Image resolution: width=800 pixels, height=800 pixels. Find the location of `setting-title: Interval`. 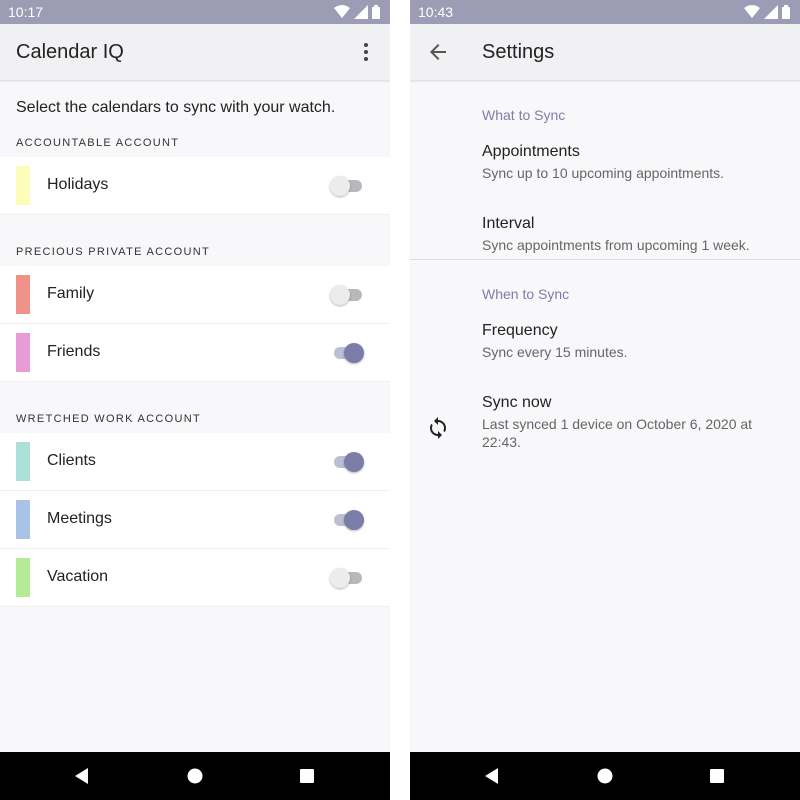

setting-title: Interval is located at coordinates (508, 223).